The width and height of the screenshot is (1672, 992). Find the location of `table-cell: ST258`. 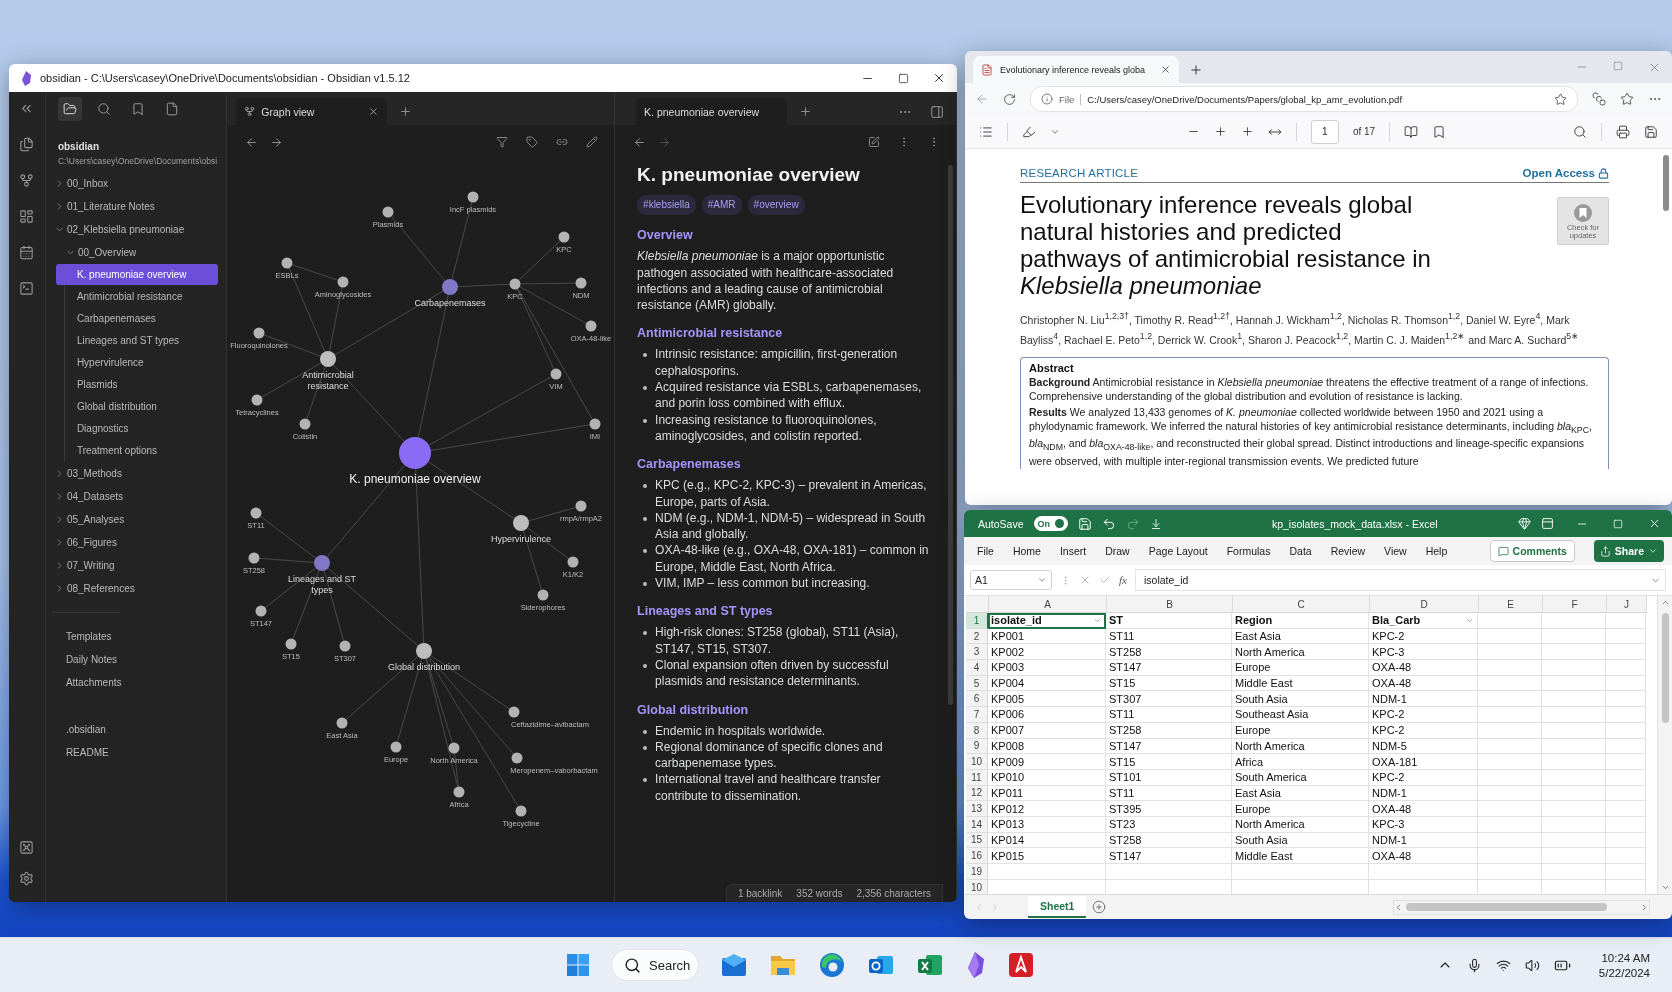

table-cell: ST258 is located at coordinates (1169, 652).